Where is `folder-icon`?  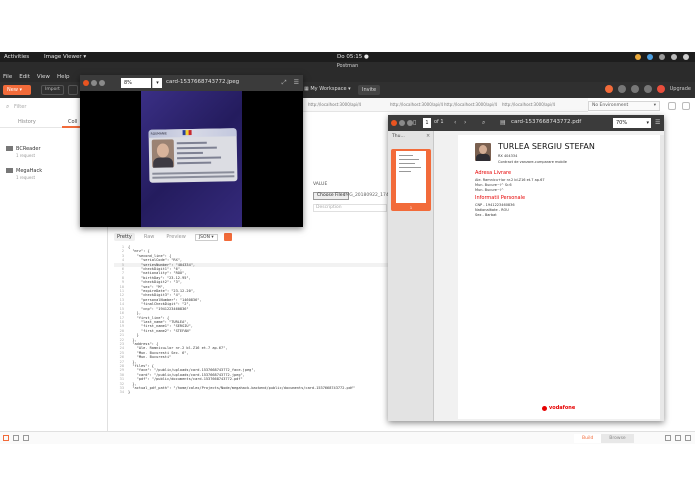 folder-icon is located at coordinates (9, 148).